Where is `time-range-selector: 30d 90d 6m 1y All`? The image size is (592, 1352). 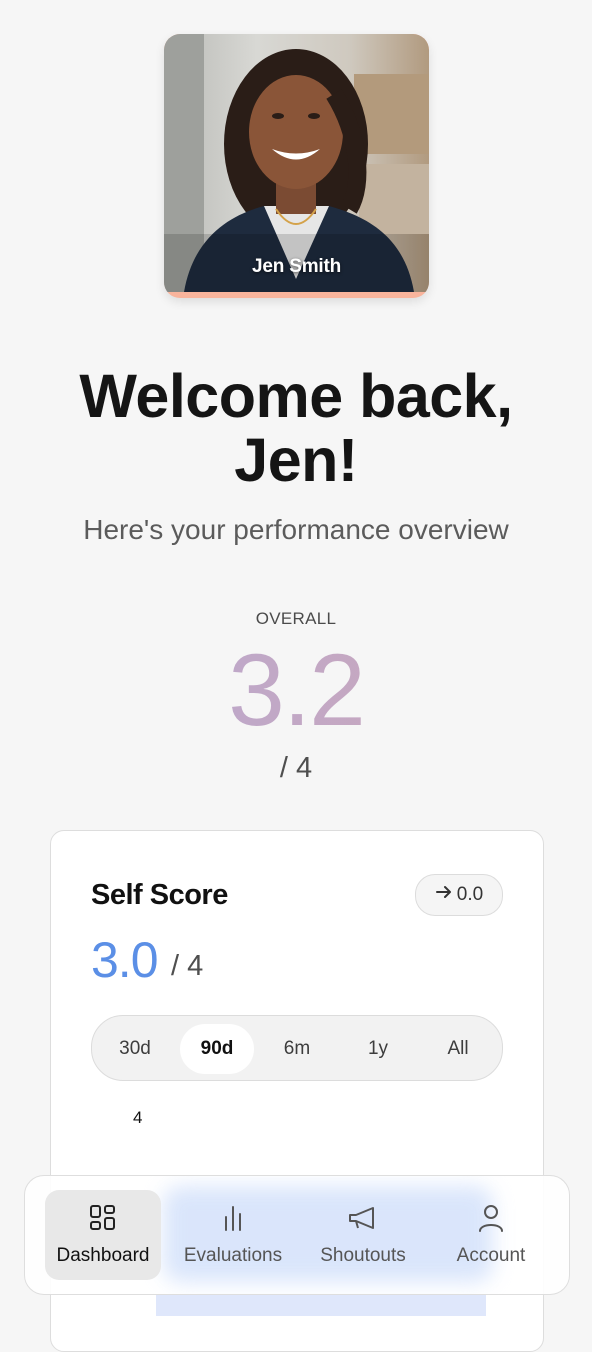
time-range-selector: 30d 90d 6m 1y All is located at coordinates (297, 1048).